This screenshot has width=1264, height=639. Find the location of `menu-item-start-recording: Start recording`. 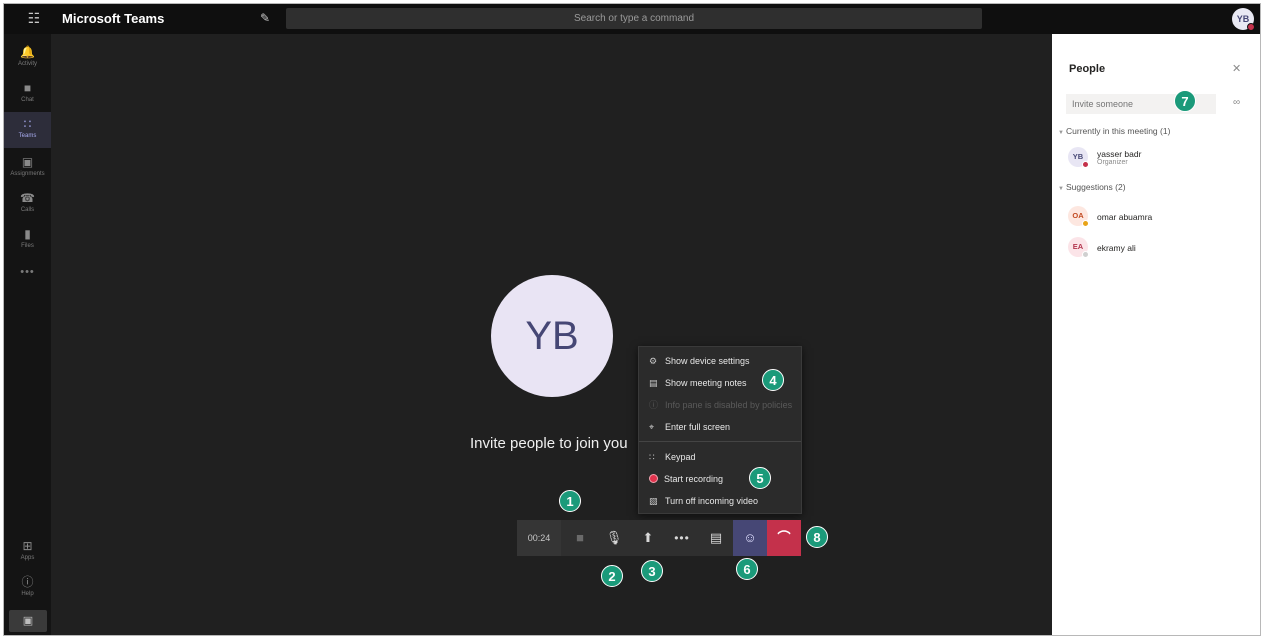

menu-item-start-recording: Start recording is located at coordinates (720, 479).